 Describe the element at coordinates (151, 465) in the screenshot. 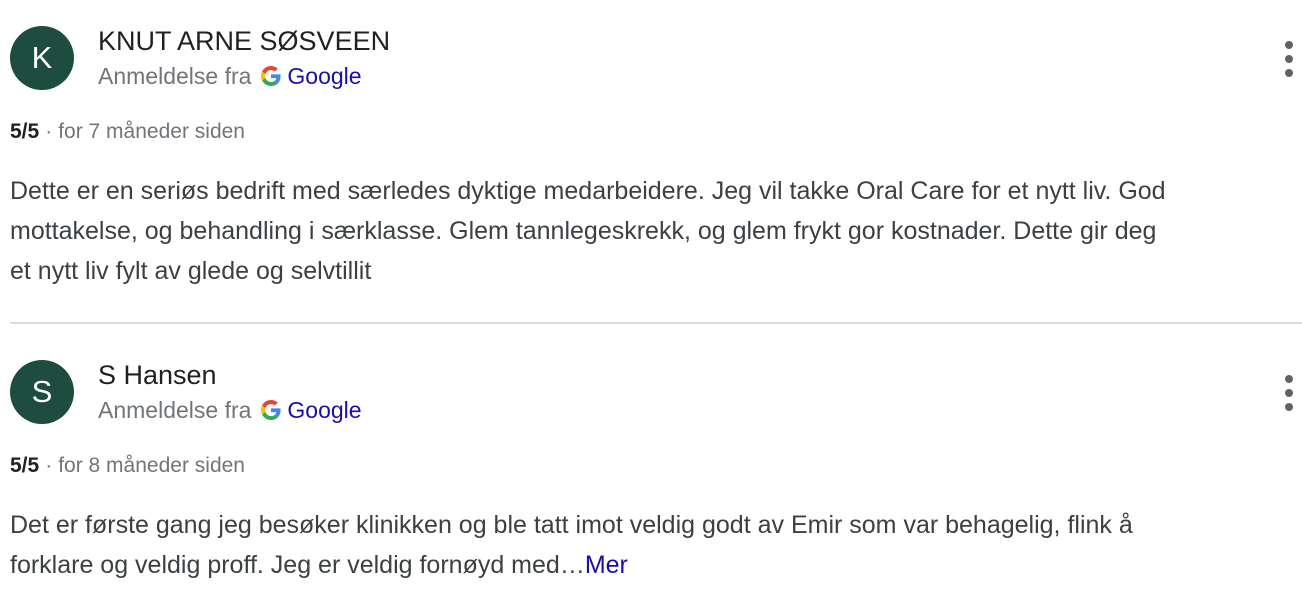

I see `review-time: for 8 måneder siden` at that location.